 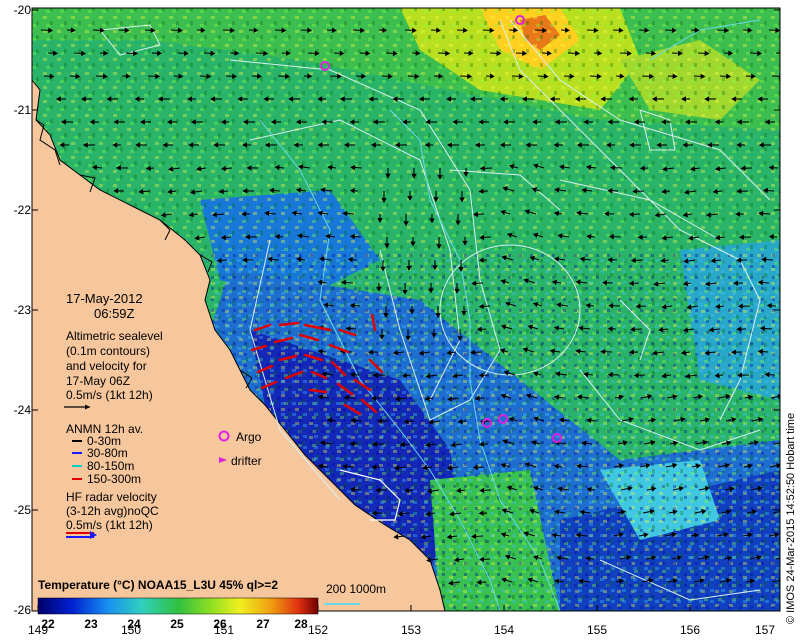 What do you see at coordinates (504, 630) in the screenshot?
I see `lon-tick-label: 154` at bounding box center [504, 630].